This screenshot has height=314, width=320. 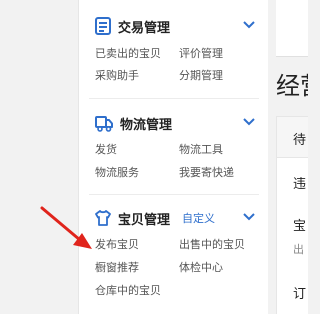 What do you see at coordinates (128, 53) in the screenshot?
I see `menu-item-sold-items: 已卖出的宝贝` at bounding box center [128, 53].